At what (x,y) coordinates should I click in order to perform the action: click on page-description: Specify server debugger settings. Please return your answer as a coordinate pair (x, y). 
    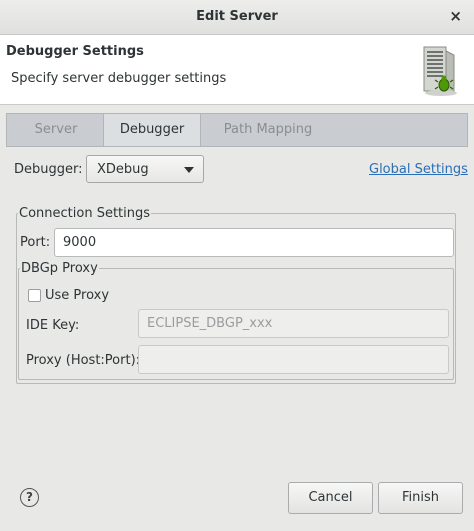
    Looking at the image, I should click on (119, 78).